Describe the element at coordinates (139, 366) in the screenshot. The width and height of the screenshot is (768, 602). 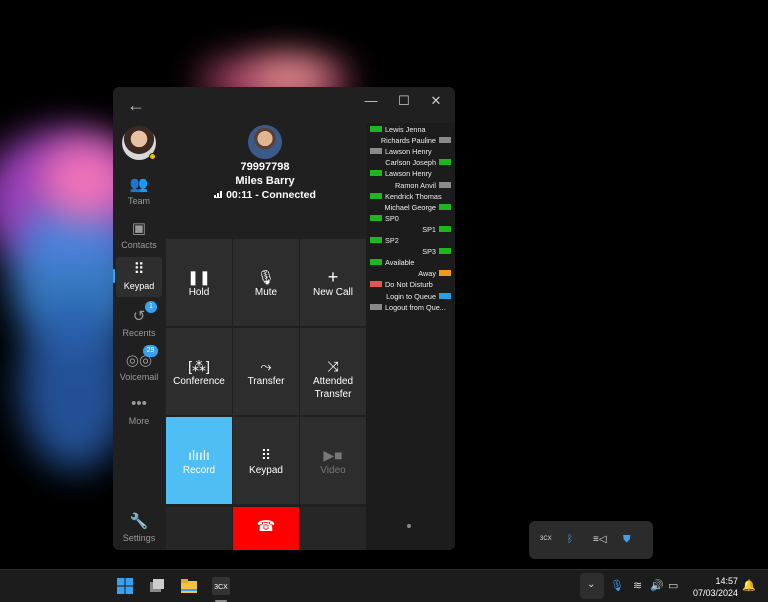
I see `sidebar-item-voicemail: ◎◎ Voicemail 29` at that location.